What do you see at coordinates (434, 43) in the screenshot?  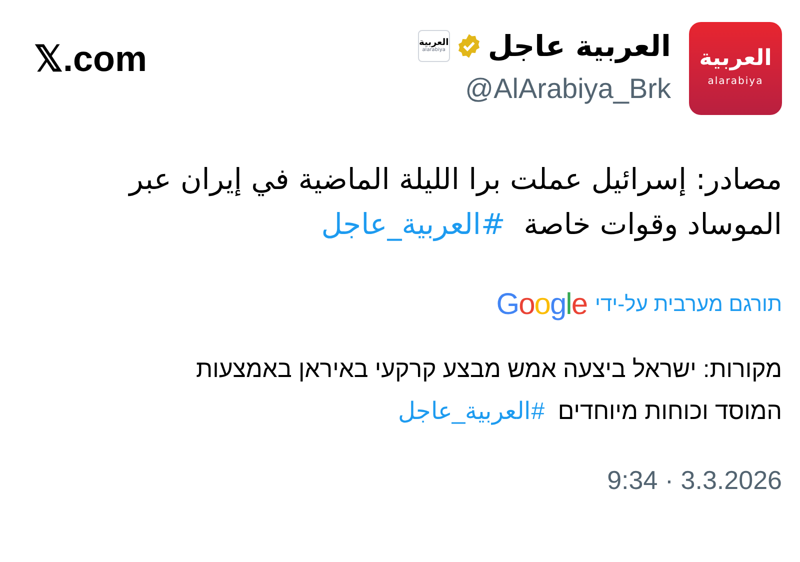 I see `badge-logo-text: العربية` at bounding box center [434, 43].